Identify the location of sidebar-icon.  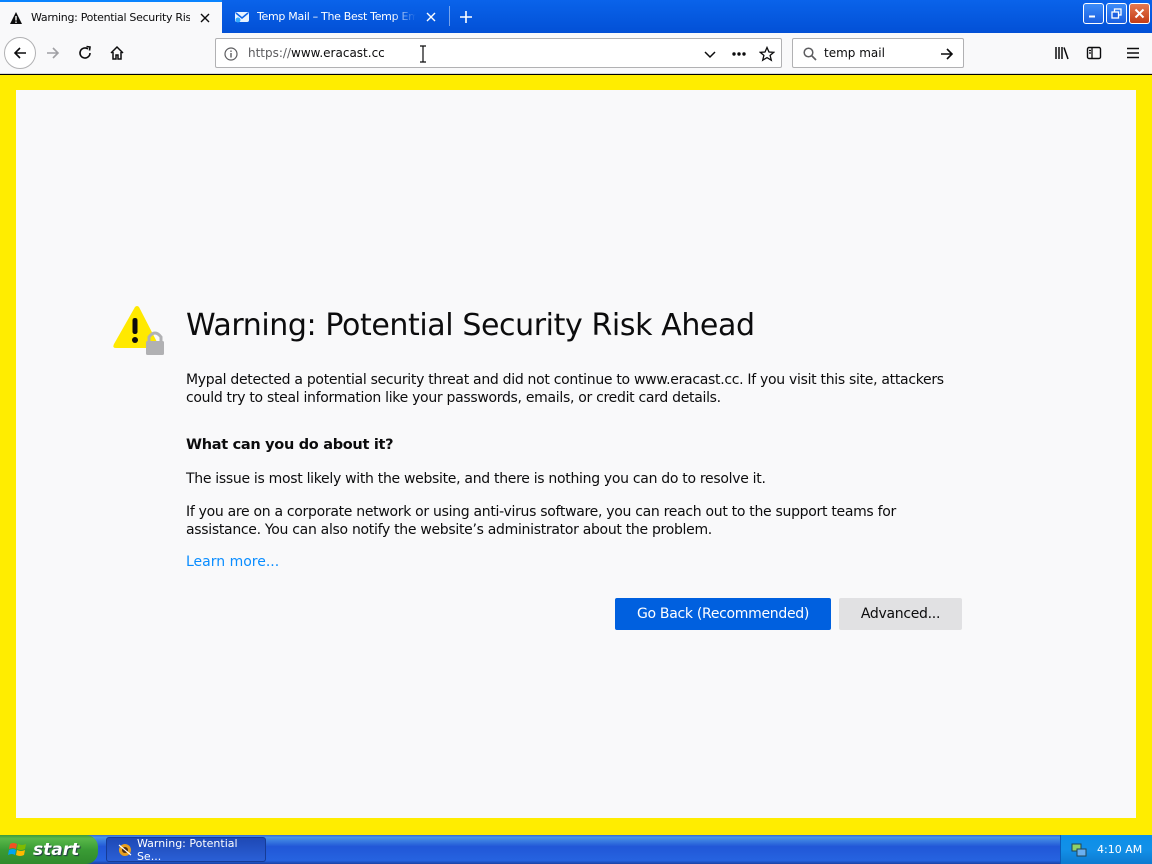
(1094, 53).